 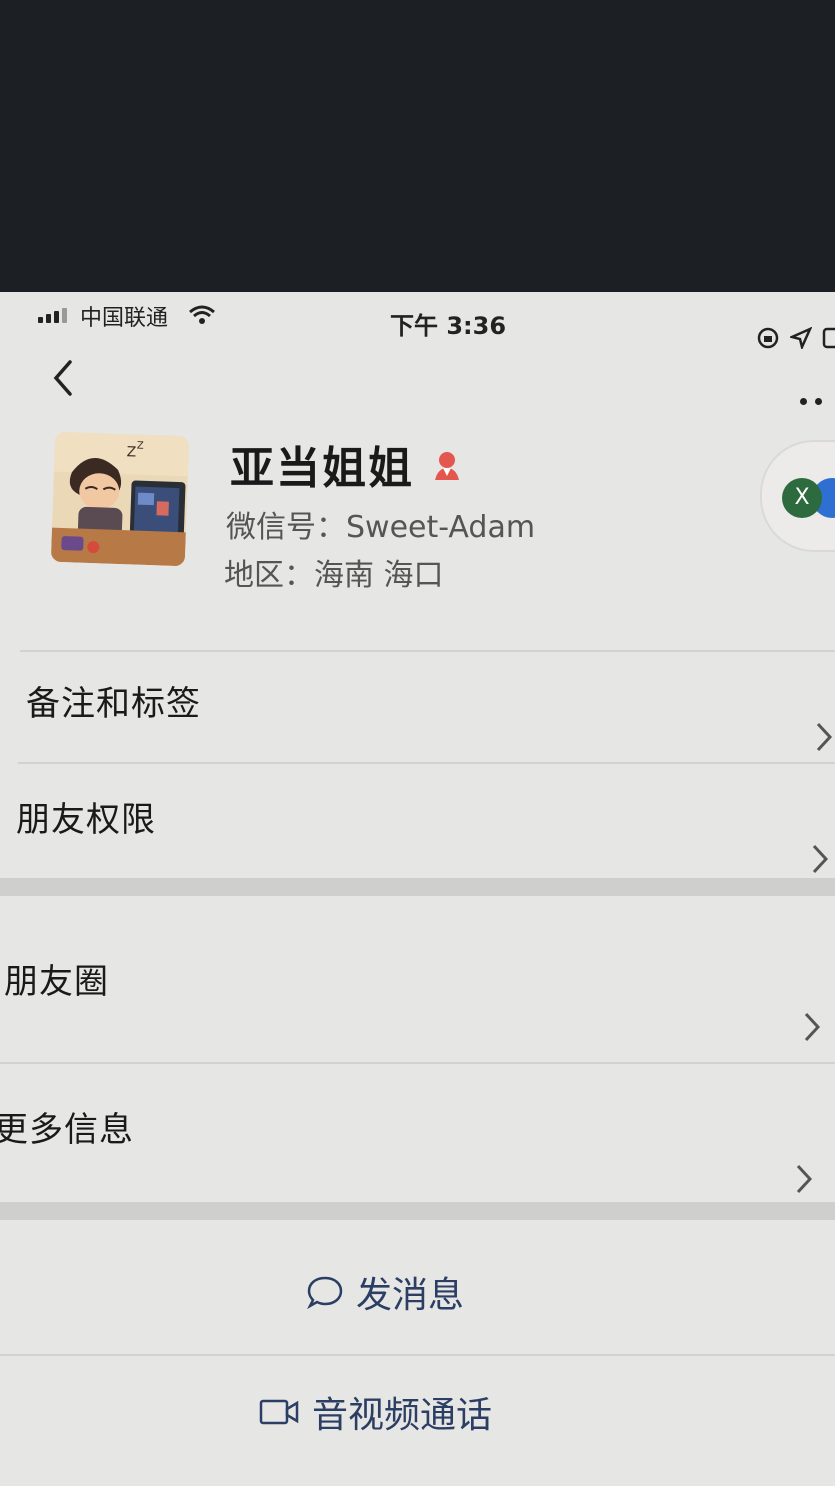 I want to click on send-message-button: 发消息, so click(x=385, y=1292).